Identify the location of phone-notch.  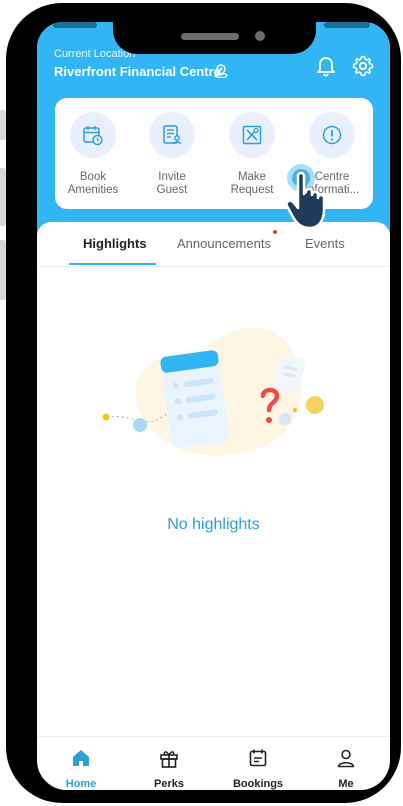
(214, 38).